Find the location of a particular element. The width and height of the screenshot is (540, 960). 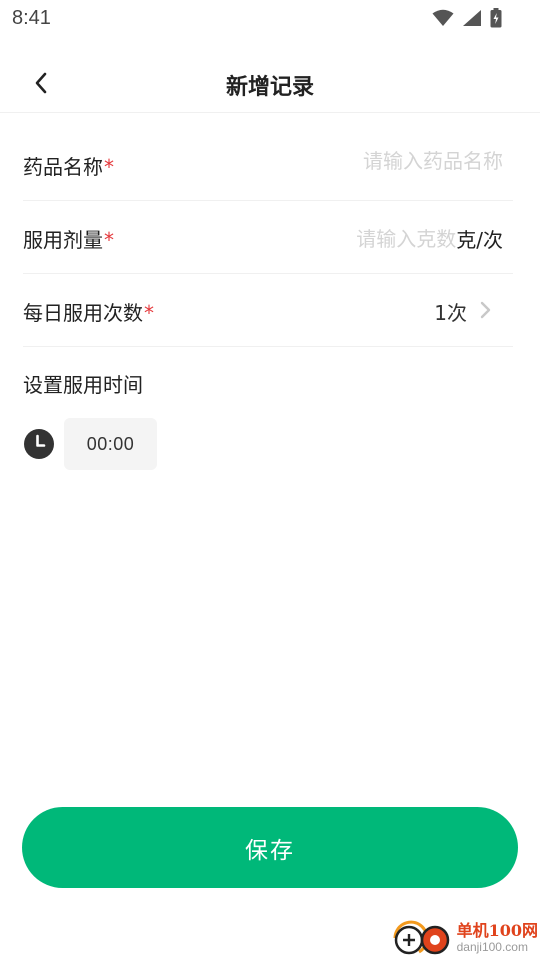

time-slot: 00:00 is located at coordinates (90, 444).